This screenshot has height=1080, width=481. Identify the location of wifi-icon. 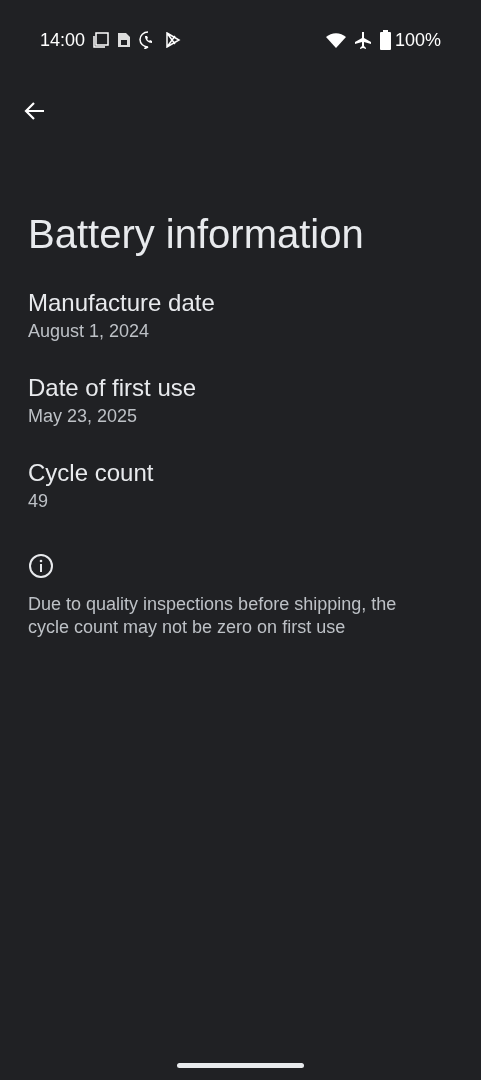
(335, 40).